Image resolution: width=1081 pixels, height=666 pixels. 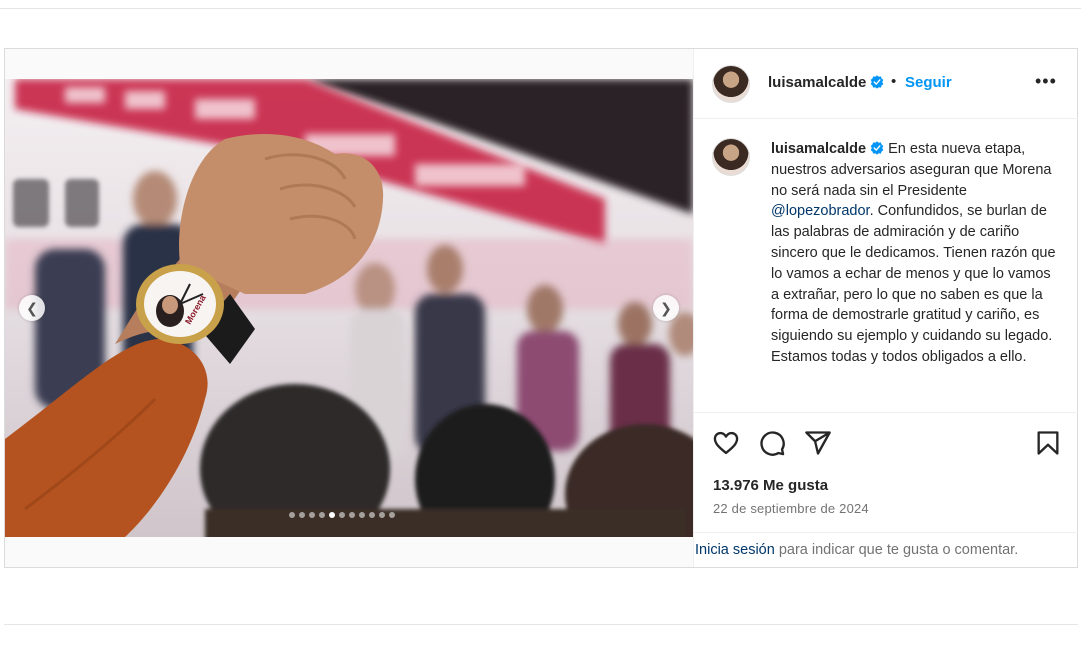 What do you see at coordinates (818, 149) in the screenshot?
I see `caption-username: luisamalcalde` at bounding box center [818, 149].